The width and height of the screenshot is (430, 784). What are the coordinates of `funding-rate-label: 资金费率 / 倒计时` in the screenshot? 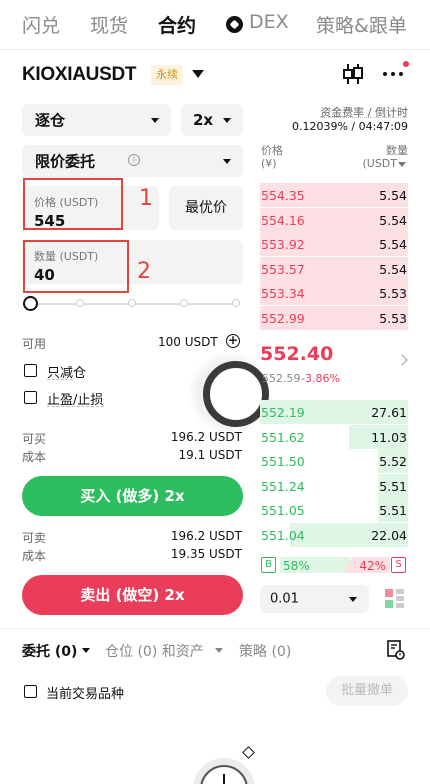 It's located at (364, 112).